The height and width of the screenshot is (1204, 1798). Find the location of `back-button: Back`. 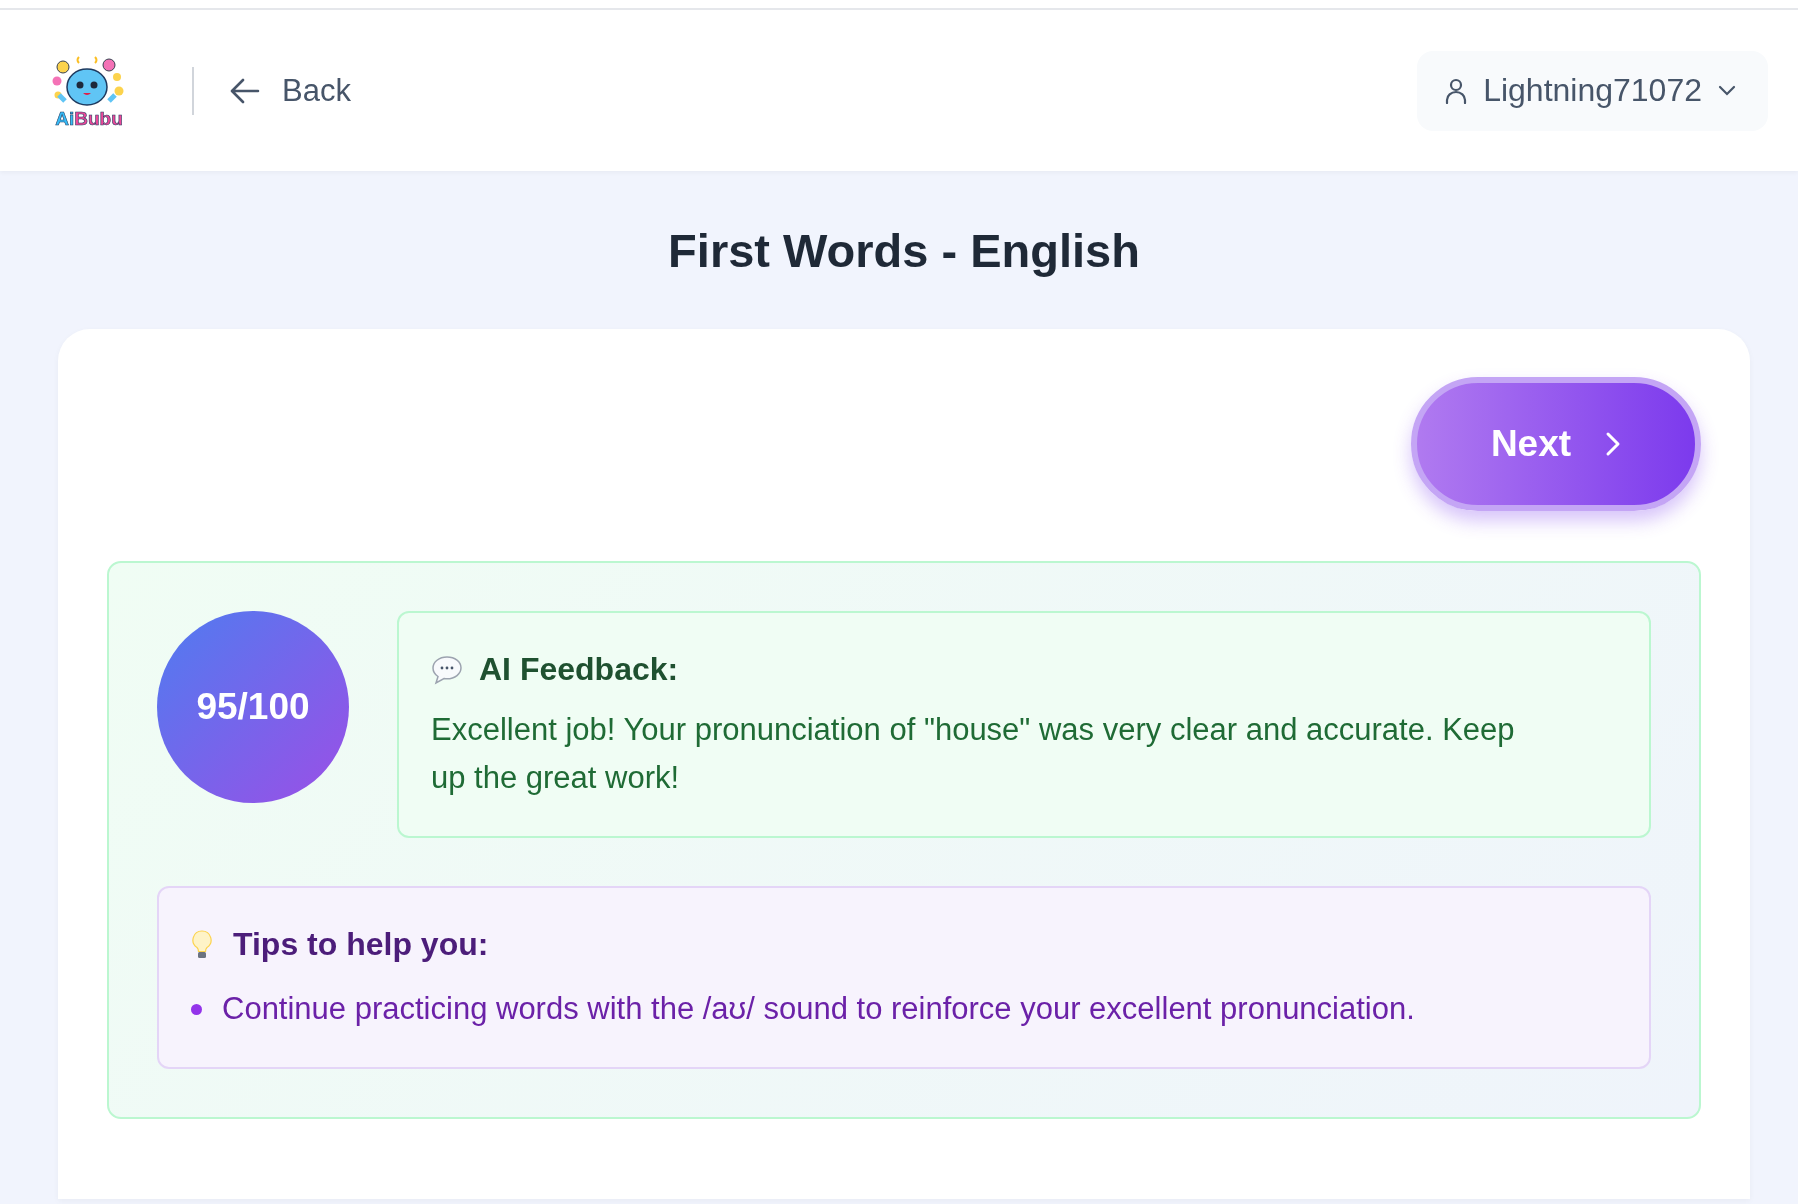

back-button: Back is located at coordinates (290, 90).